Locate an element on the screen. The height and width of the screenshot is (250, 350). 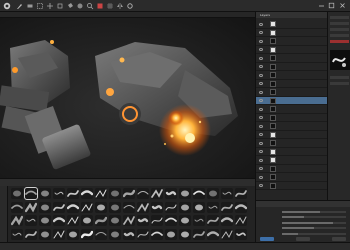
settings-icon is located at coordinates (130, 6).